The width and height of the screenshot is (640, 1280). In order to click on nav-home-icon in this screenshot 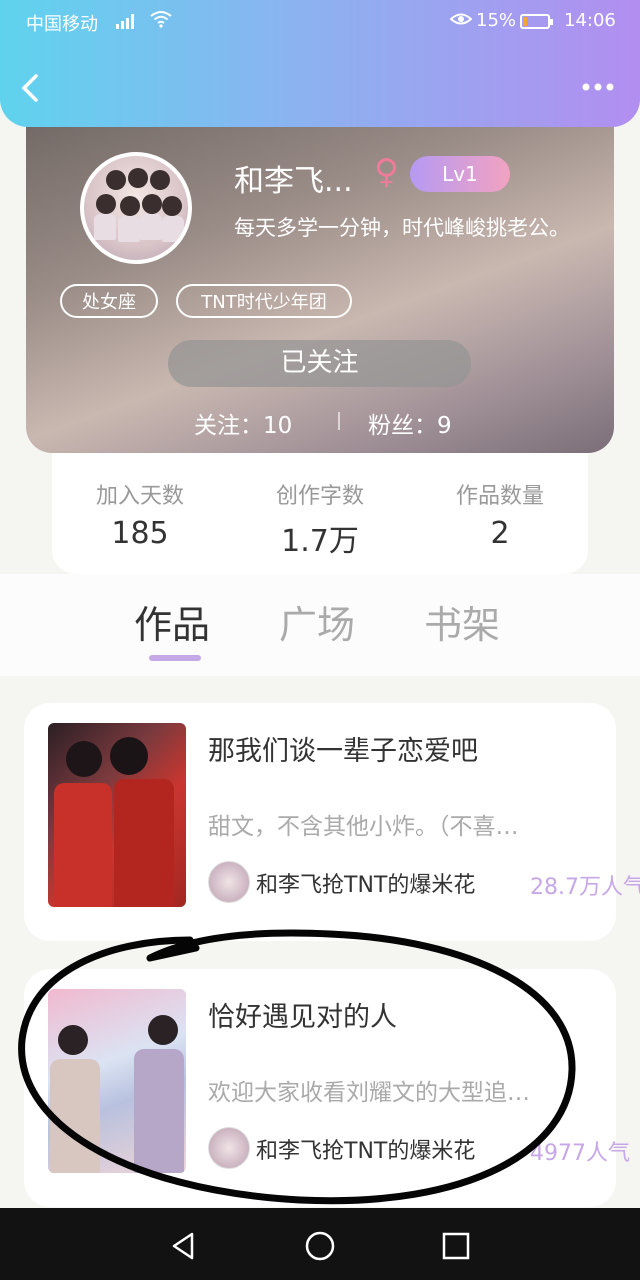, I will do `click(320, 1246)`.